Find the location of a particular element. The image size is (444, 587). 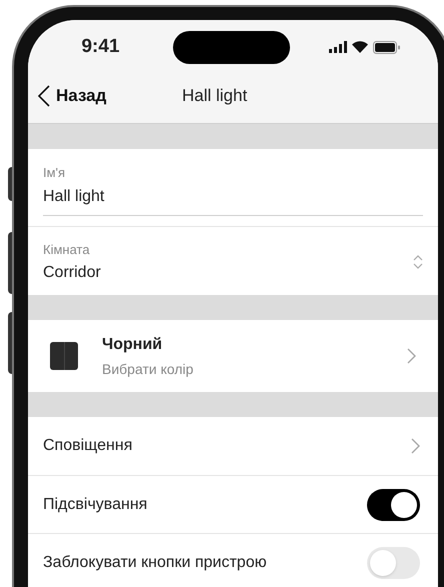

wifi-icon is located at coordinates (360, 47).